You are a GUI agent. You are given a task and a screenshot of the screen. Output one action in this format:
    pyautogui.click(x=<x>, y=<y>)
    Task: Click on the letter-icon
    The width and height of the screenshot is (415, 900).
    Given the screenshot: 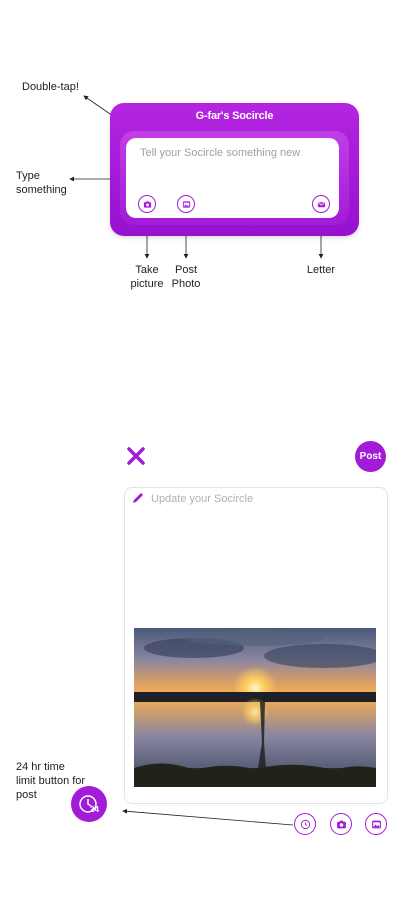 What is the action you would take?
    pyautogui.click(x=321, y=204)
    